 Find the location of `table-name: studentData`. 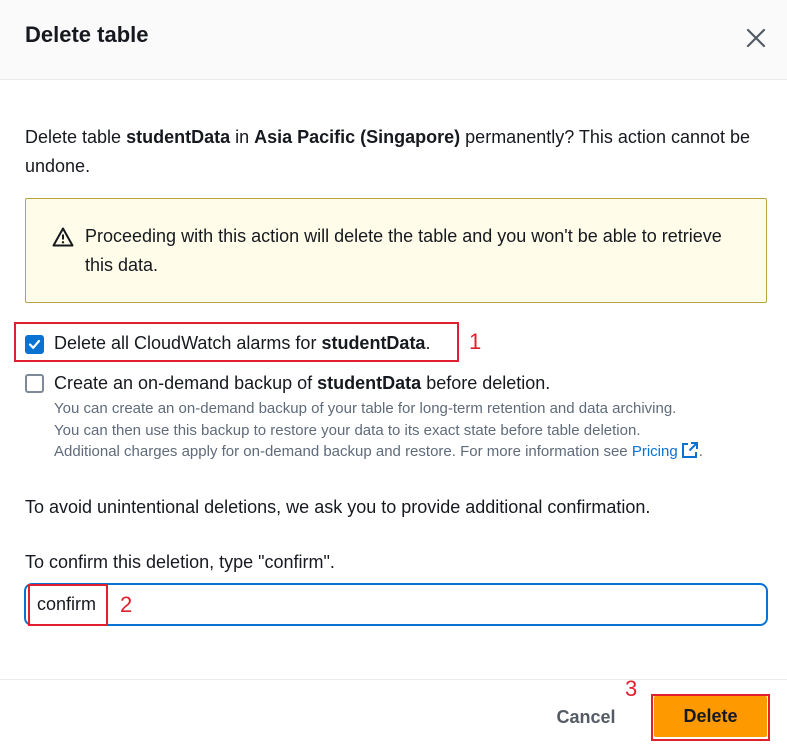

table-name: studentData is located at coordinates (178, 137).